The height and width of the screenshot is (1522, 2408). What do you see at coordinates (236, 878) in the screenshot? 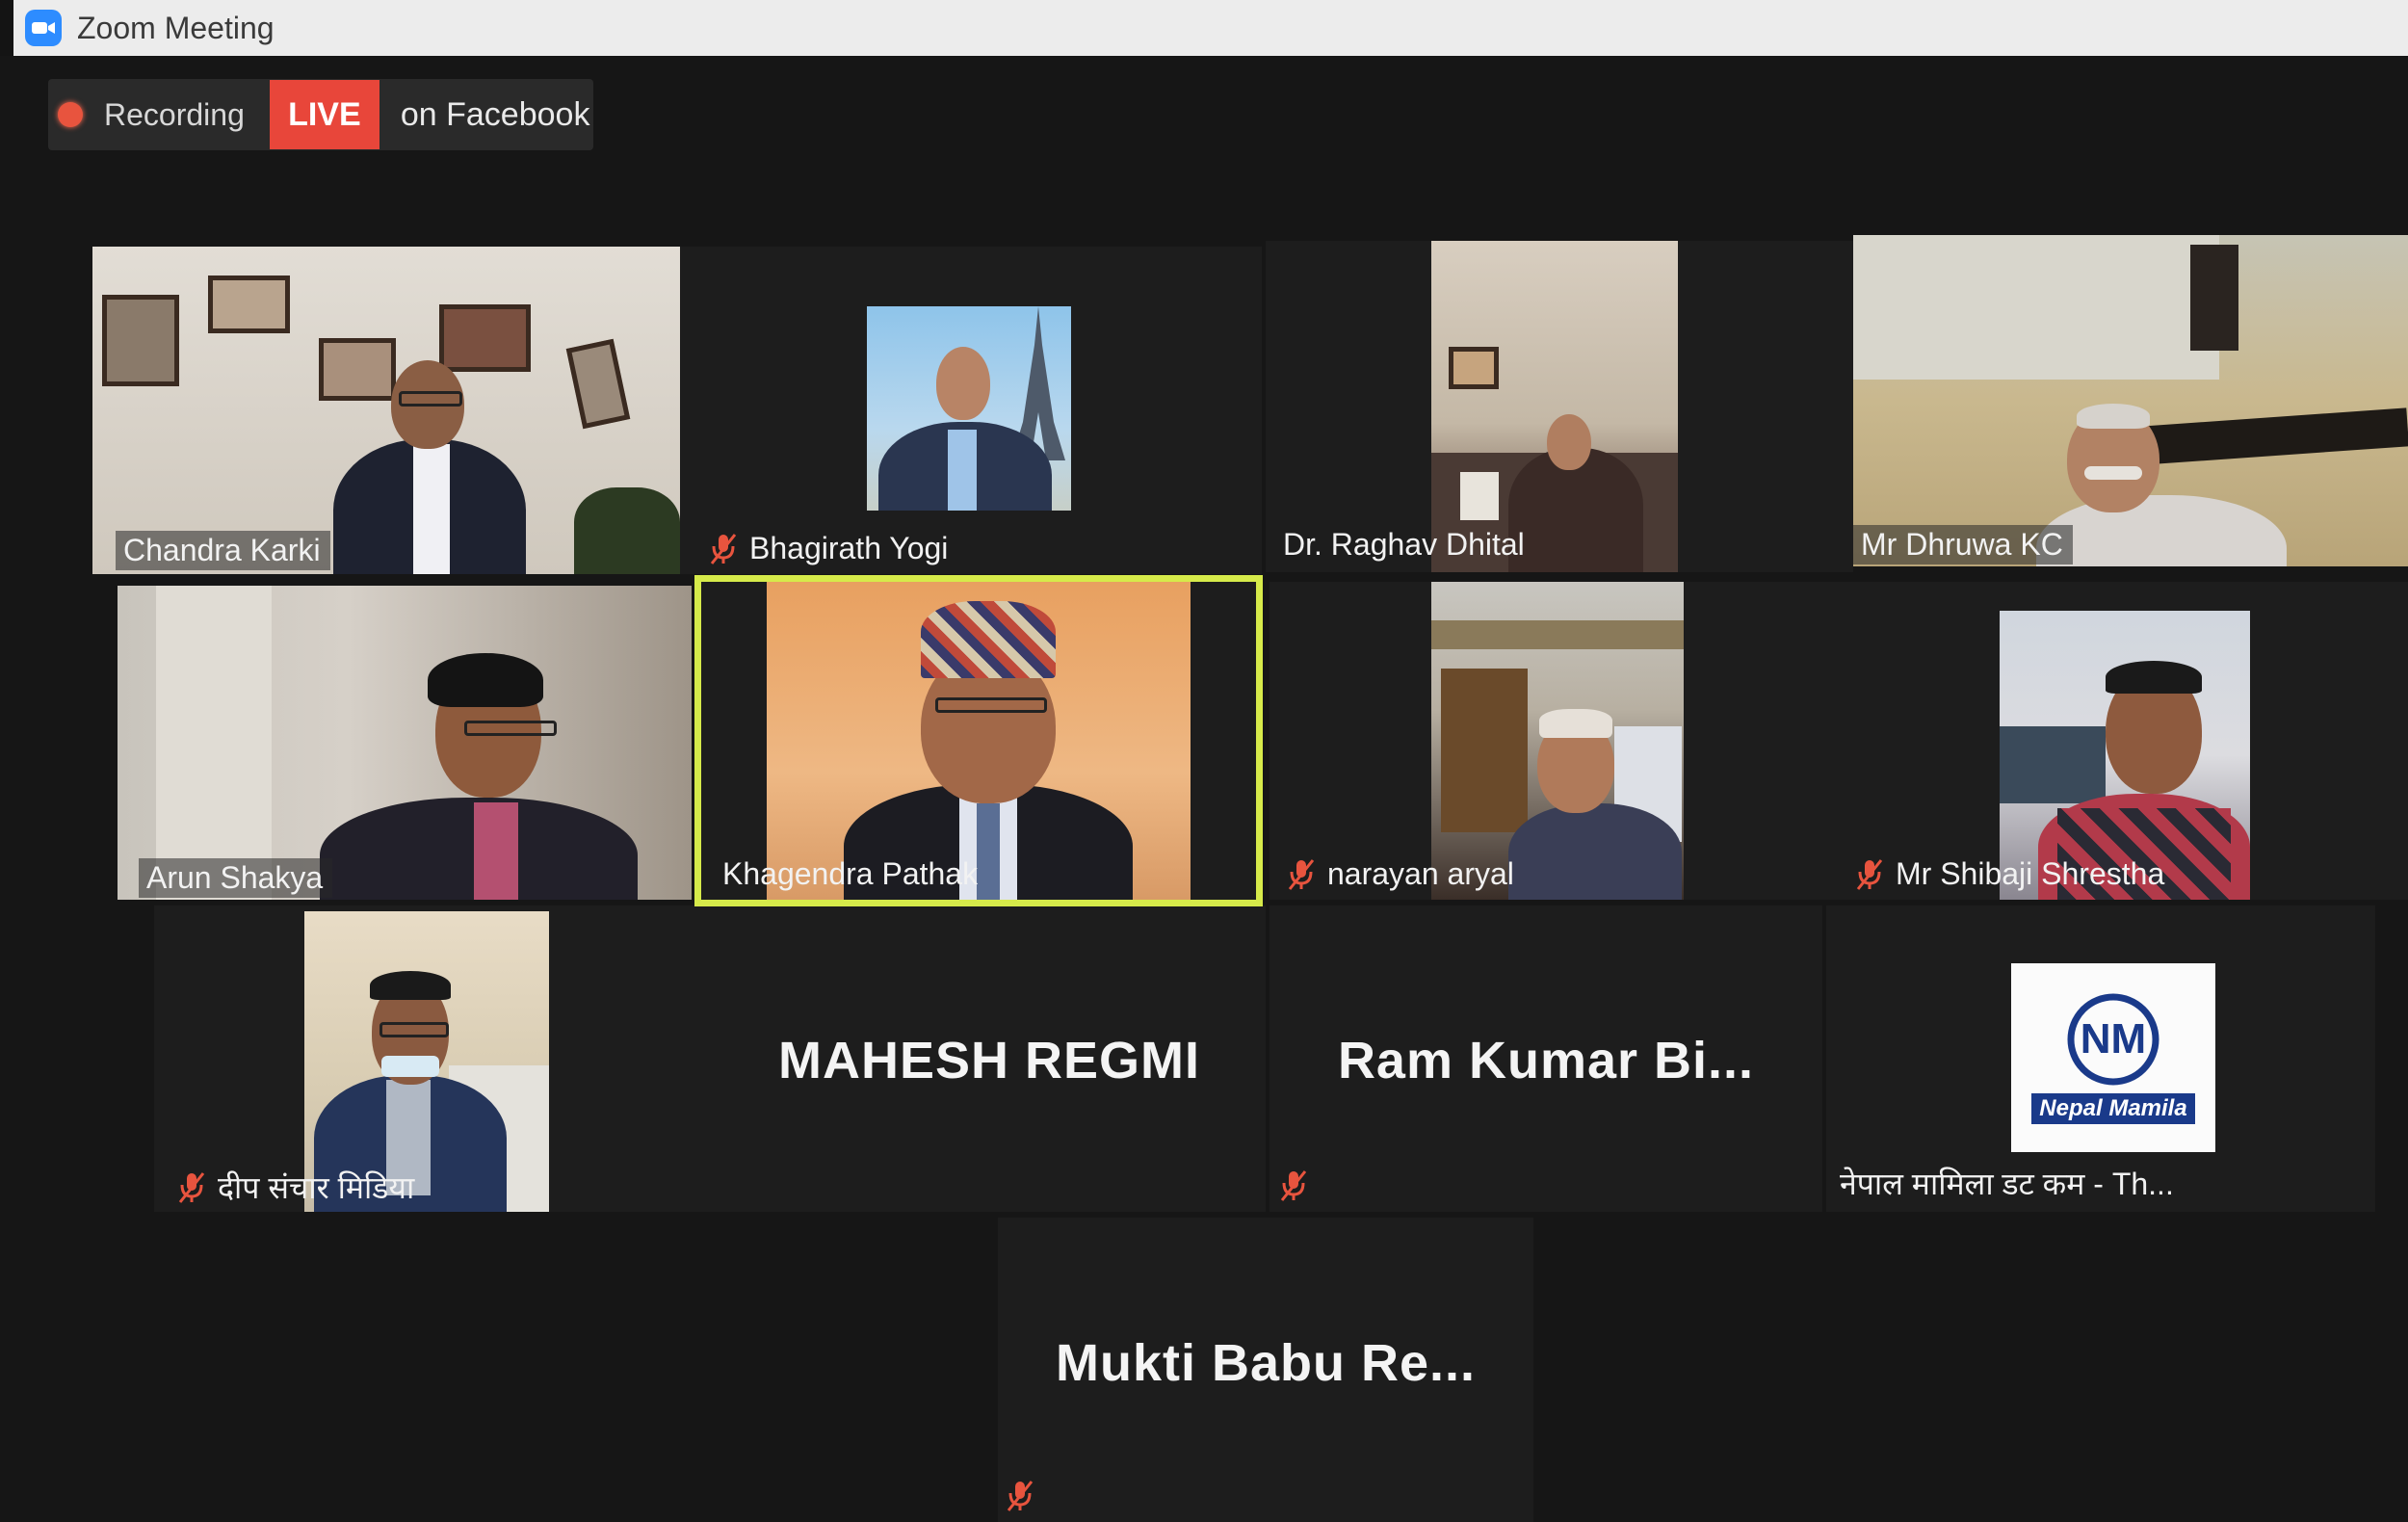
I see `participant-name-label: Arun Shakya` at bounding box center [236, 878].